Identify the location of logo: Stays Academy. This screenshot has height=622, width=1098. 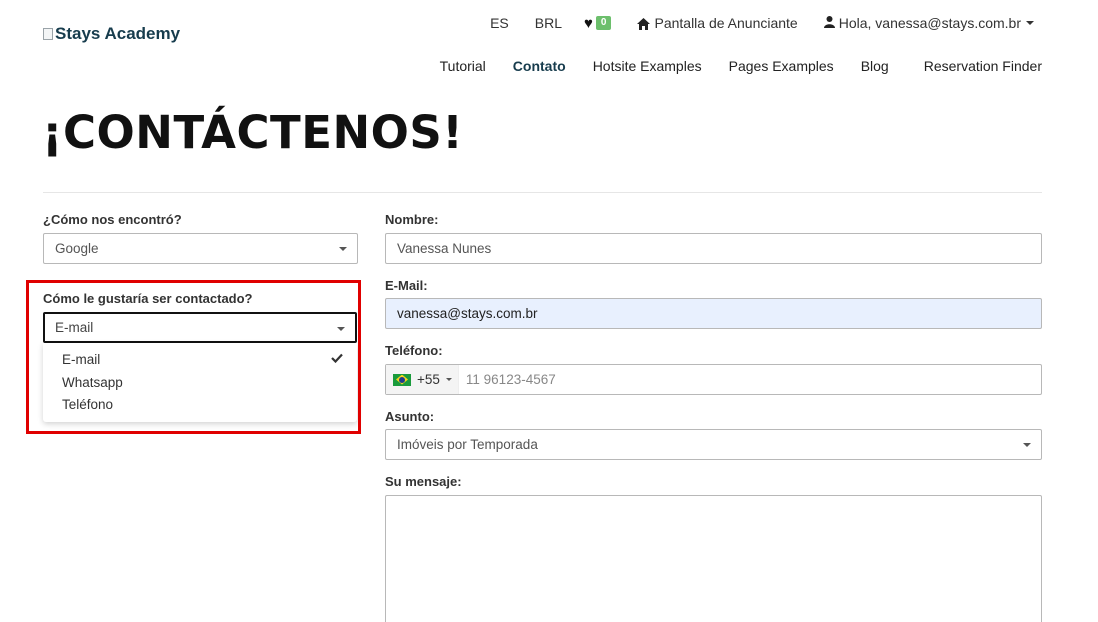
(111, 34).